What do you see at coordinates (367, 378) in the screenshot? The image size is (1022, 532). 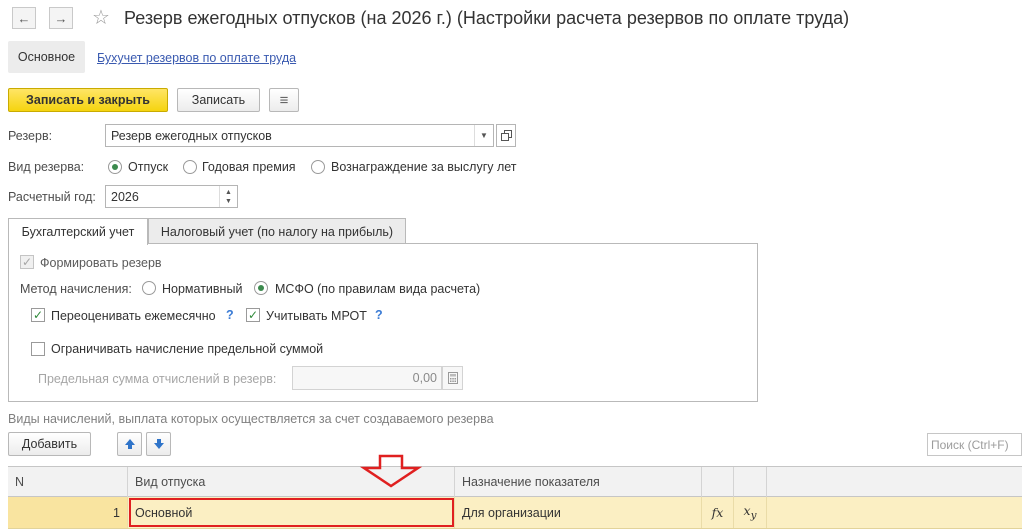 I see `limit-sum-field: 0,00` at bounding box center [367, 378].